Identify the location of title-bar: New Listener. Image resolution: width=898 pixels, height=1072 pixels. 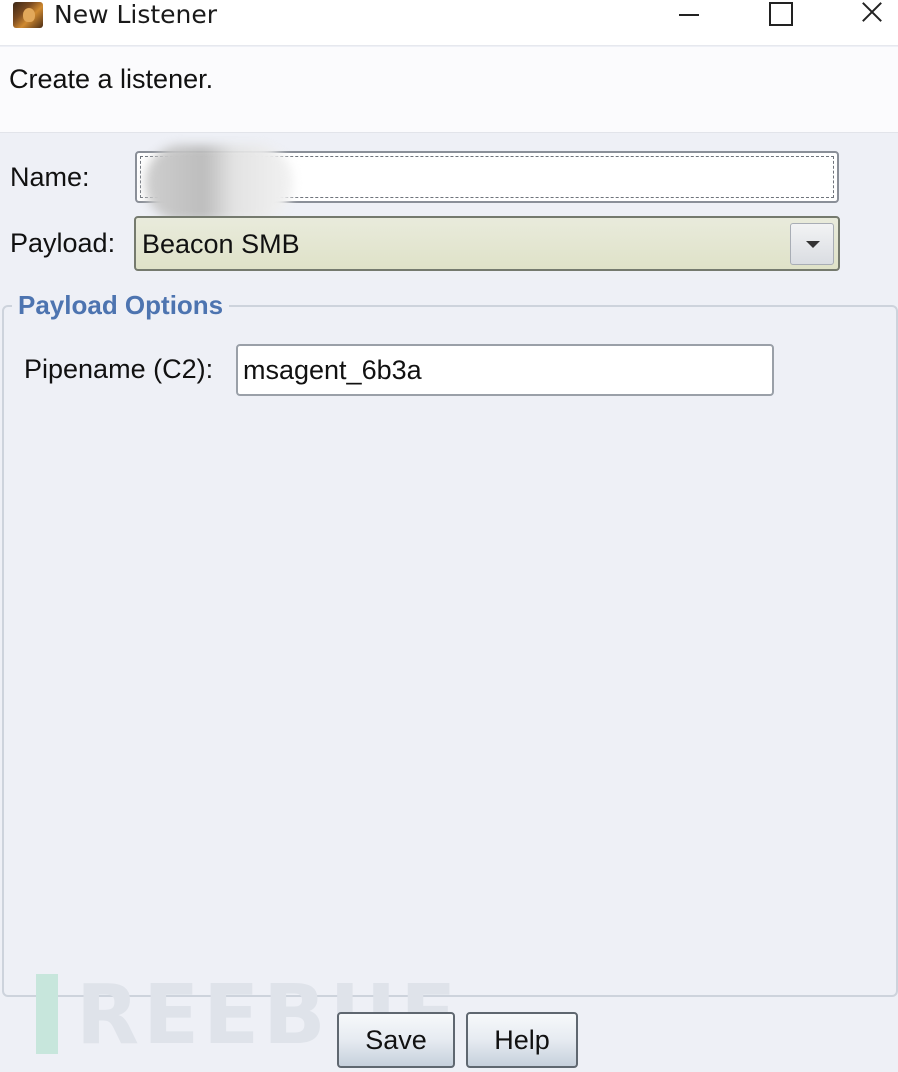
(449, 23).